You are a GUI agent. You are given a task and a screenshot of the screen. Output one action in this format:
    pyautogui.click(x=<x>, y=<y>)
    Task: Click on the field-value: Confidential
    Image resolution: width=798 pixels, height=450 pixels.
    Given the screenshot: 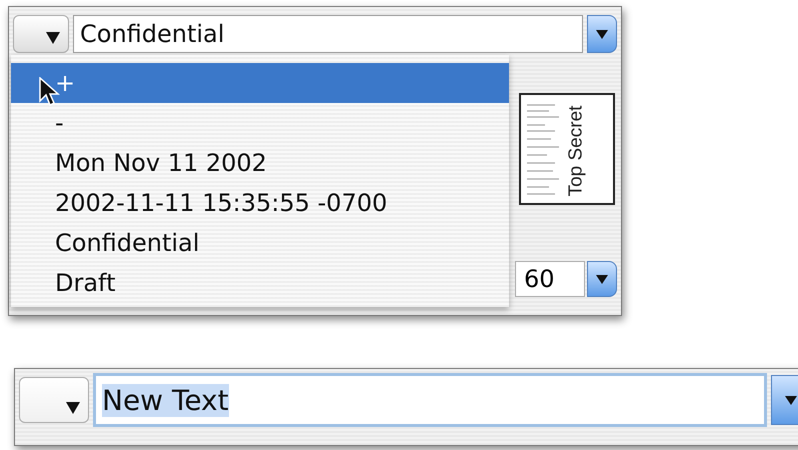 What is the action you would take?
    pyautogui.click(x=152, y=34)
    